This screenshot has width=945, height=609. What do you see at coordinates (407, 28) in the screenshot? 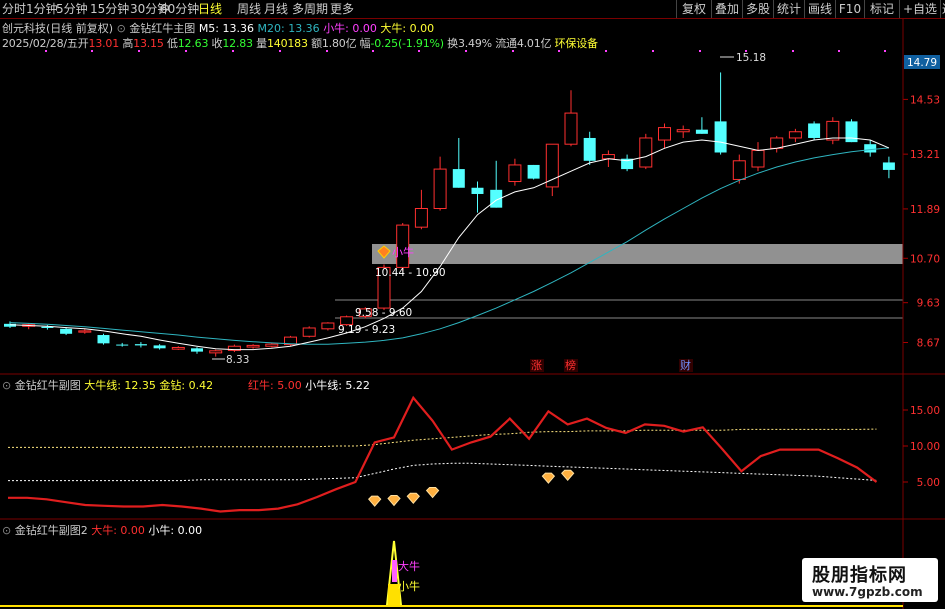
I see `daniu-value: 大牛: 0.00` at bounding box center [407, 28].